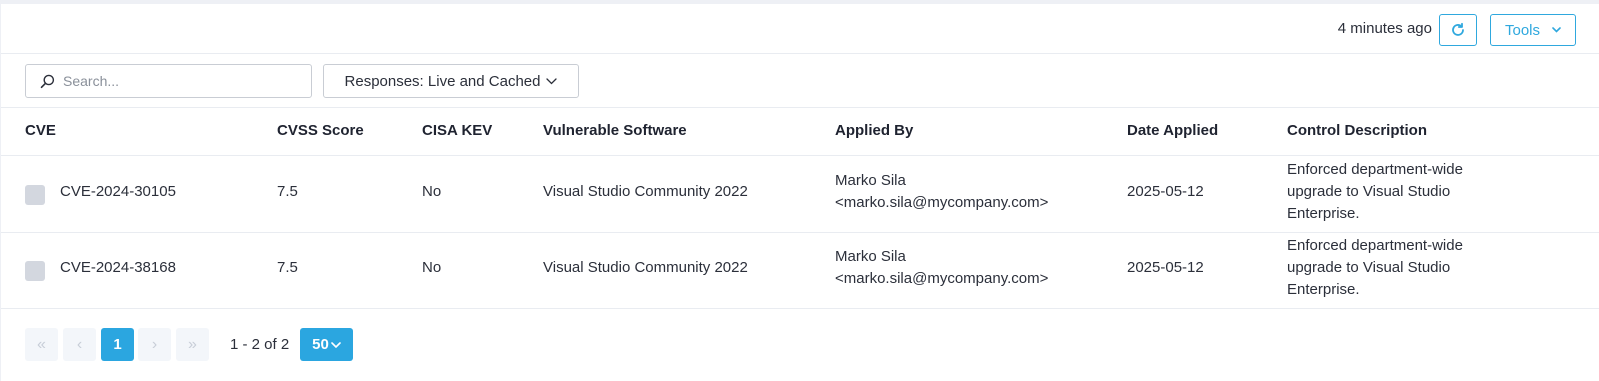 The width and height of the screenshot is (1599, 381). Describe the element at coordinates (615, 130) in the screenshot. I see `column-header-vulnerable-software: Vulnerable Software` at that location.